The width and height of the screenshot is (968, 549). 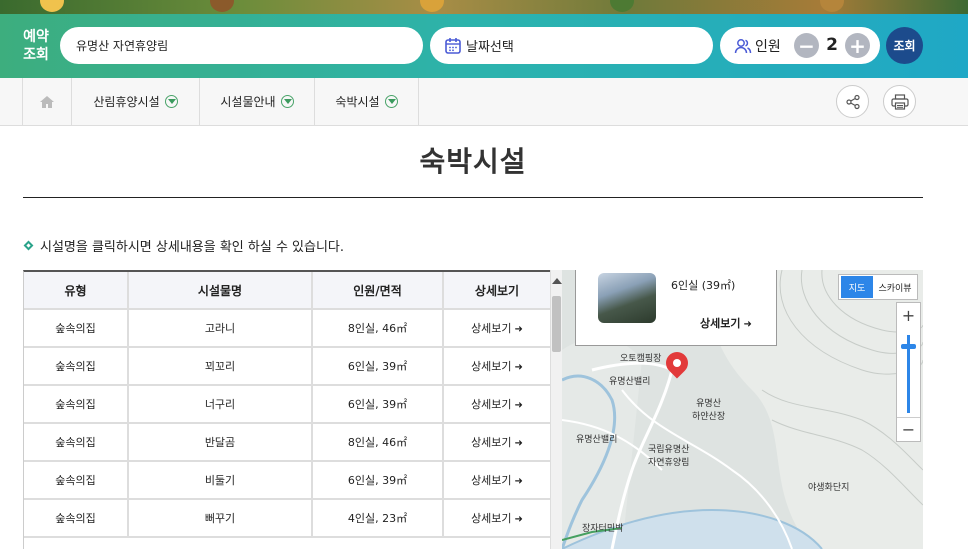 What do you see at coordinates (220, 328) in the screenshot?
I see `cell-facility-name: 고라니` at bounding box center [220, 328].